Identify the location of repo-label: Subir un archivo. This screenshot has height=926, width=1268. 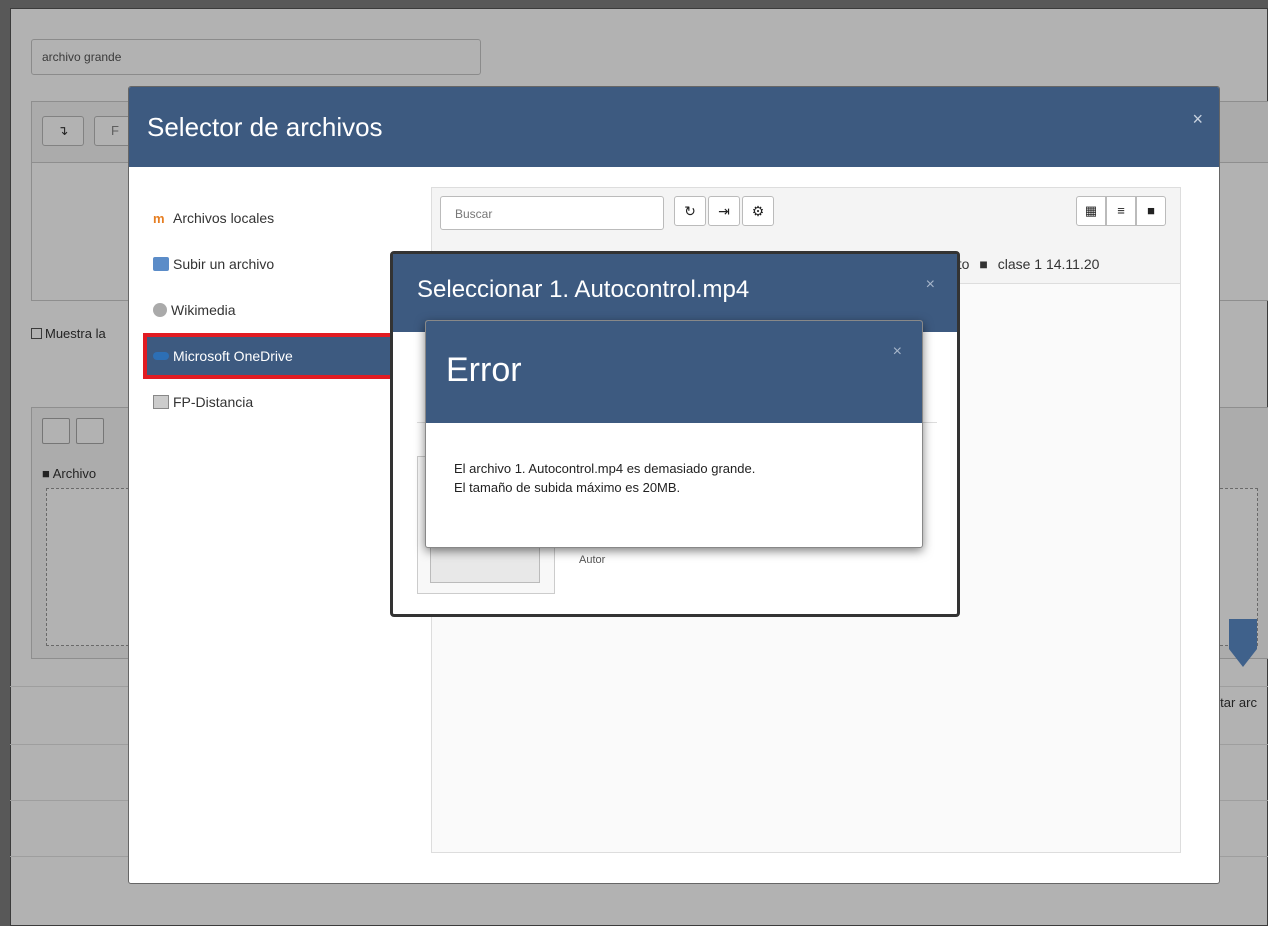
(224, 264).